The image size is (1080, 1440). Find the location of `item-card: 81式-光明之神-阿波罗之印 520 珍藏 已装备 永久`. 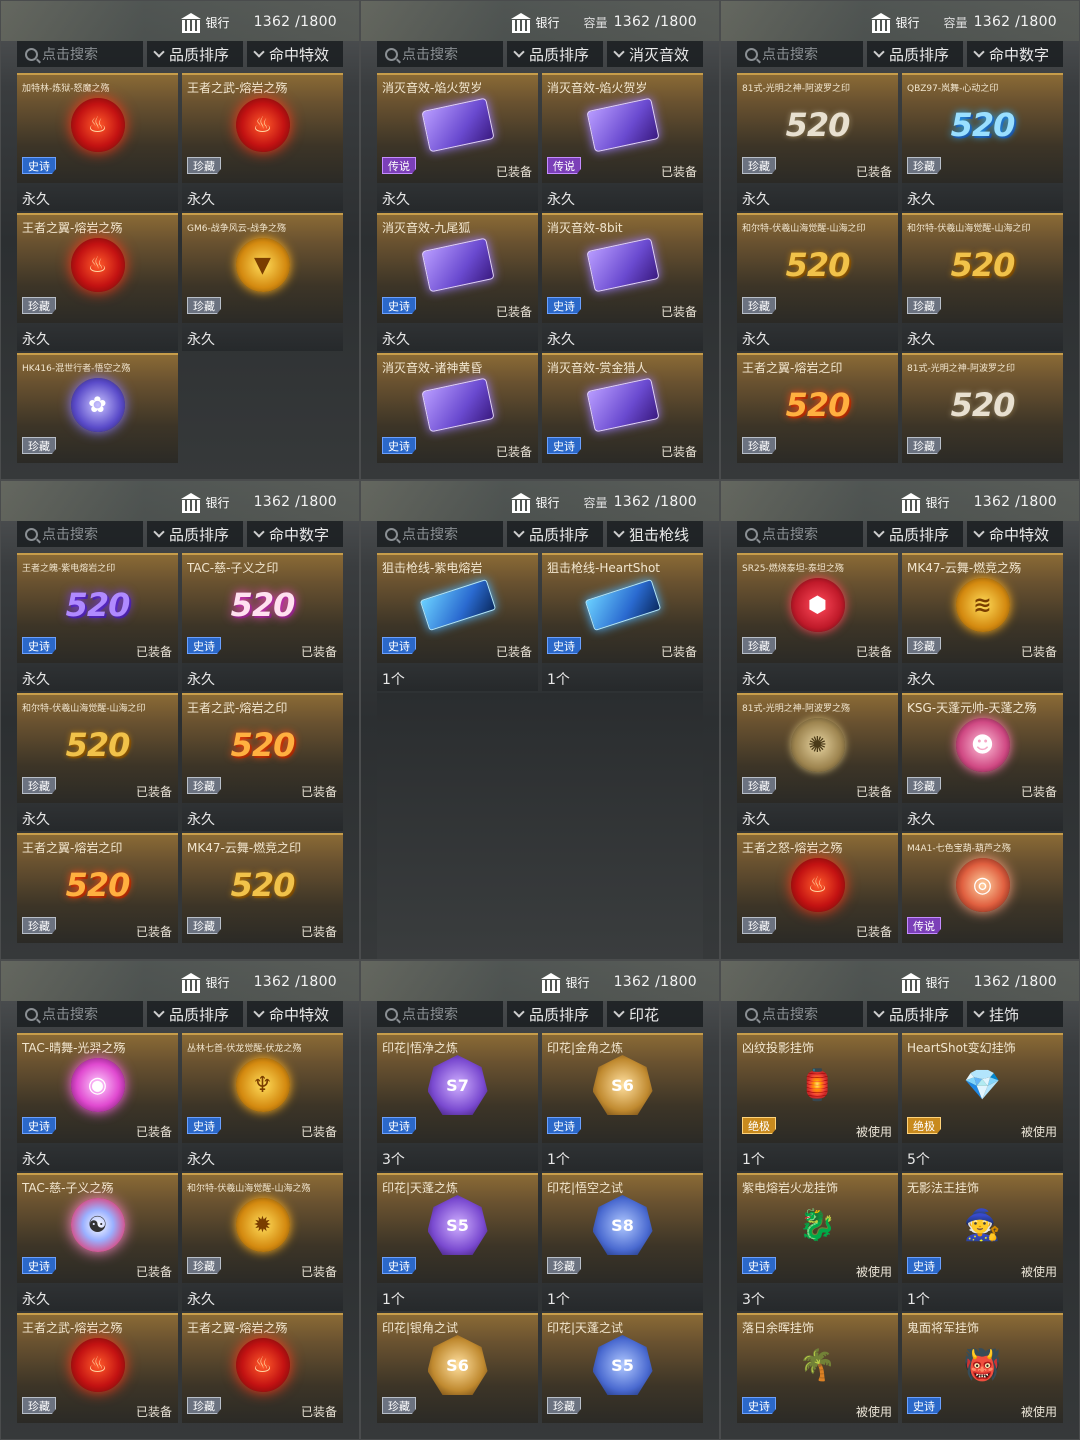

item-card: 81式-光明之神-阿波罗之印 520 珍藏 已装备 永久 is located at coordinates (817, 143).